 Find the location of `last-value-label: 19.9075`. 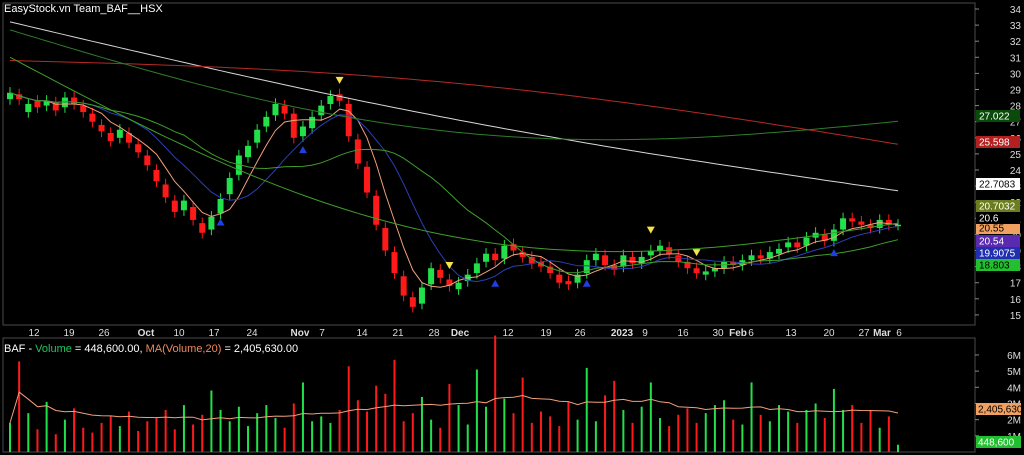

last-value-label: 19.9075 is located at coordinates (997, 254).